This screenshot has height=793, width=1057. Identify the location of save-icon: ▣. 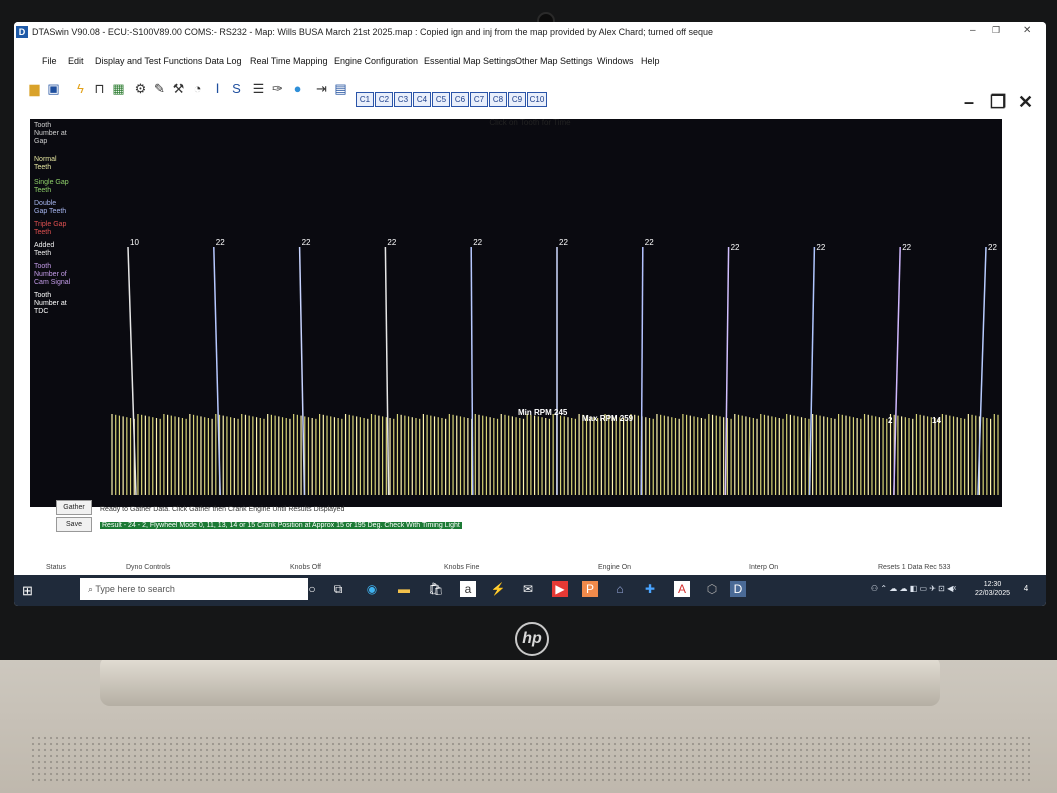
(53, 88).